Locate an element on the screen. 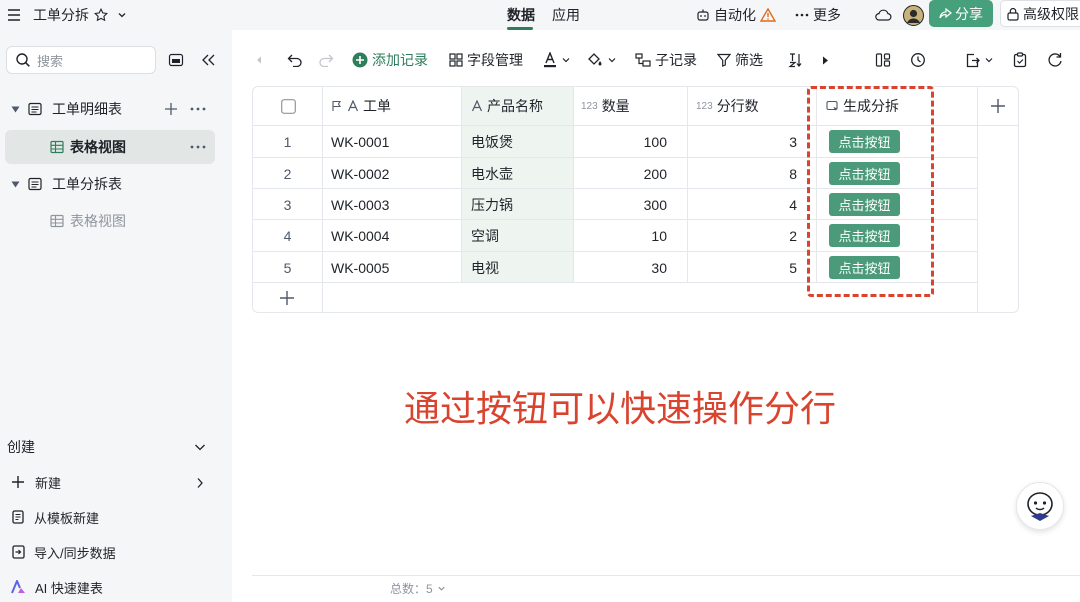 The image size is (1080, 602). cell-order: WK-0001 is located at coordinates (393, 141).